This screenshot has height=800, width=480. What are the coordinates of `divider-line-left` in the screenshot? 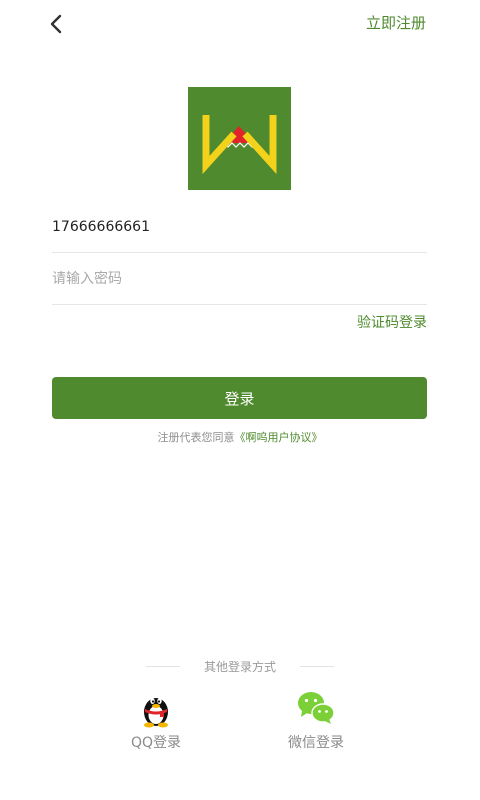 It's located at (162, 666).